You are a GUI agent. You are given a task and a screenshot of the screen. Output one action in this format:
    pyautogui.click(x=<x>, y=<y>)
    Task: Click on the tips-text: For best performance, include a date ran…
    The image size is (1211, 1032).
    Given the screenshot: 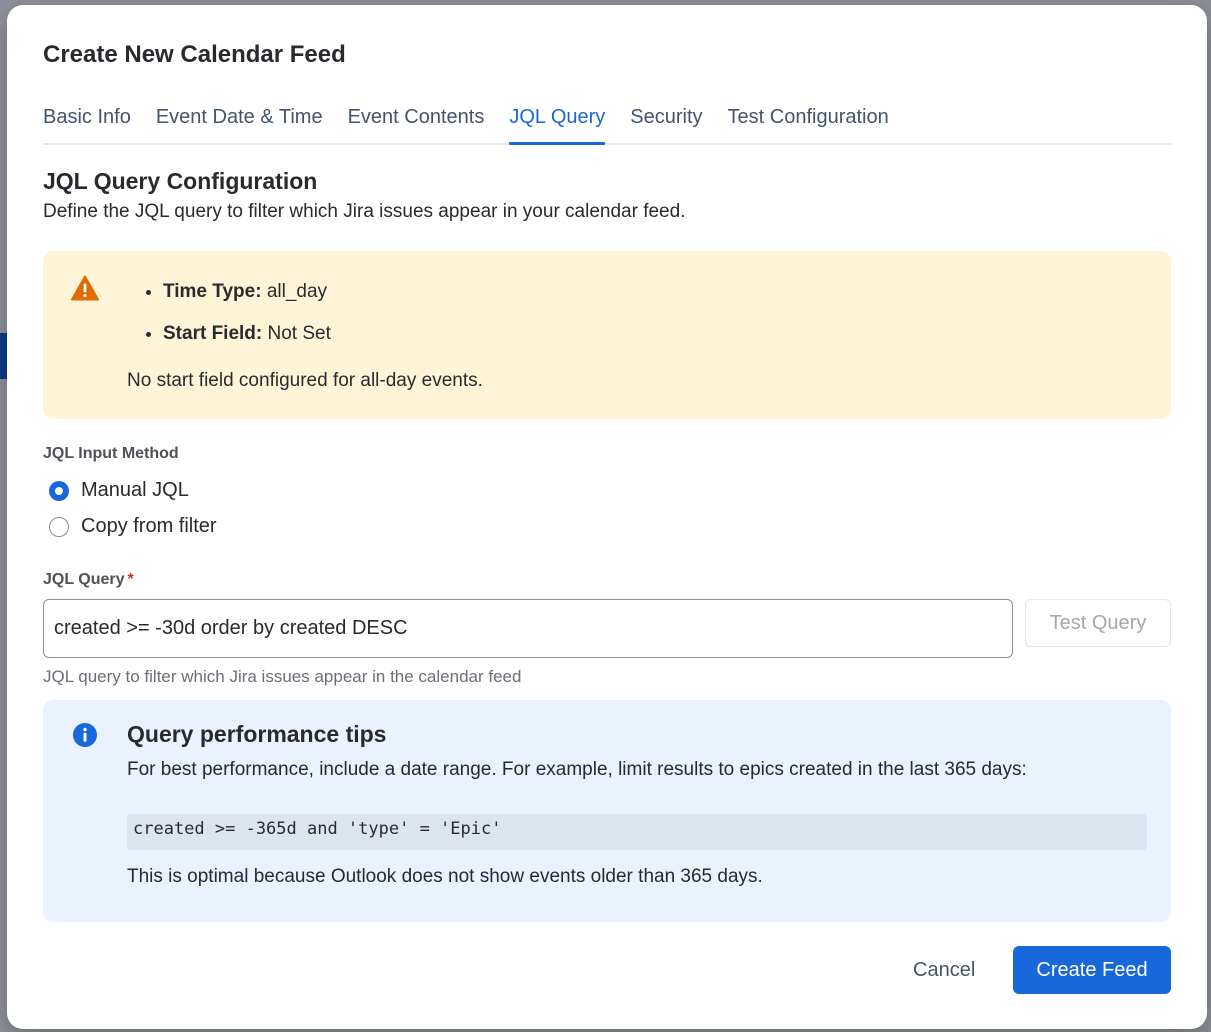 What is the action you would take?
    pyautogui.click(x=577, y=769)
    